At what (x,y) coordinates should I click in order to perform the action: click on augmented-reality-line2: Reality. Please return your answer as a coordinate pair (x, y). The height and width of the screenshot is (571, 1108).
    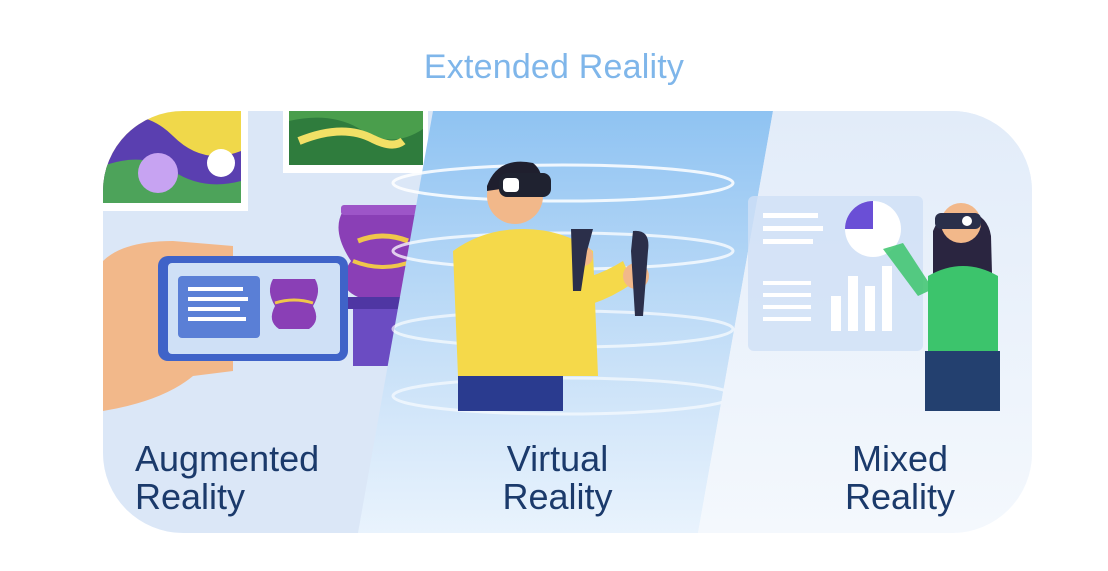
    Looking at the image, I should click on (190, 496).